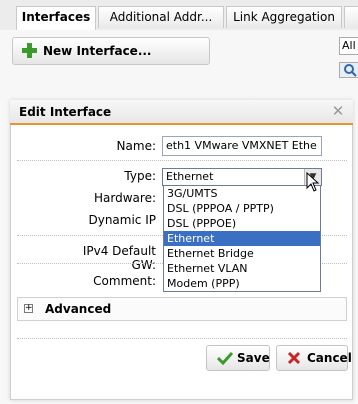 Image resolution: width=358 pixels, height=404 pixels. Describe the element at coordinates (242, 193) in the screenshot. I see `dropdown-option: 3G/UMTS` at that location.